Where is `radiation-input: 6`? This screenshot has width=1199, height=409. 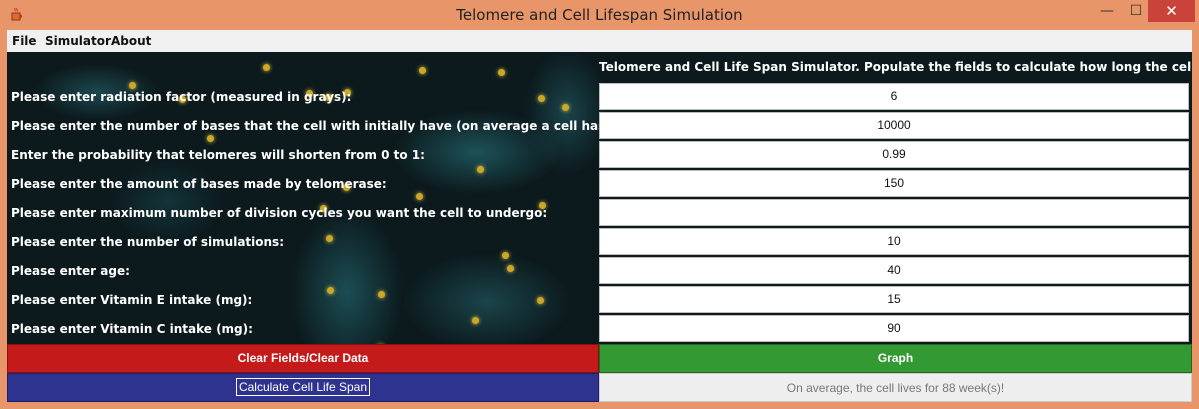 radiation-input: 6 is located at coordinates (894, 96).